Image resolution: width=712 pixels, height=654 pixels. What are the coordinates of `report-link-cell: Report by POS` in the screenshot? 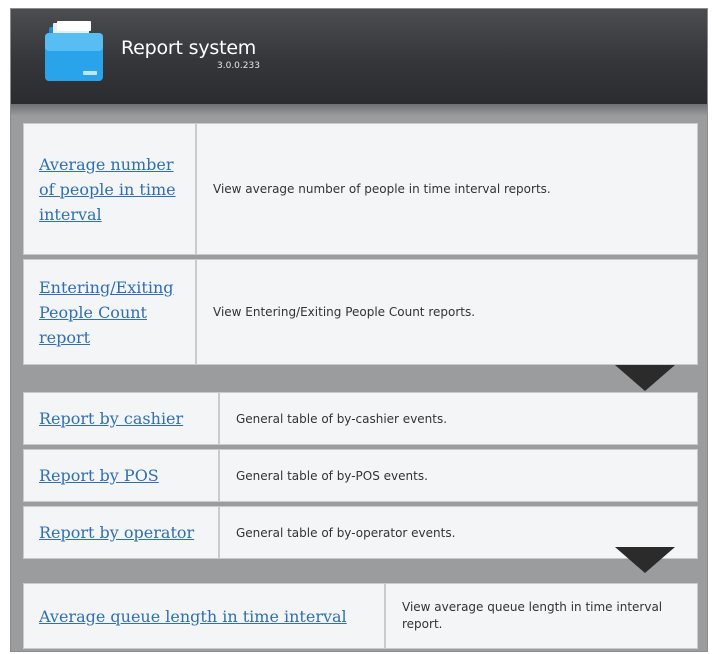 It's located at (122, 475).